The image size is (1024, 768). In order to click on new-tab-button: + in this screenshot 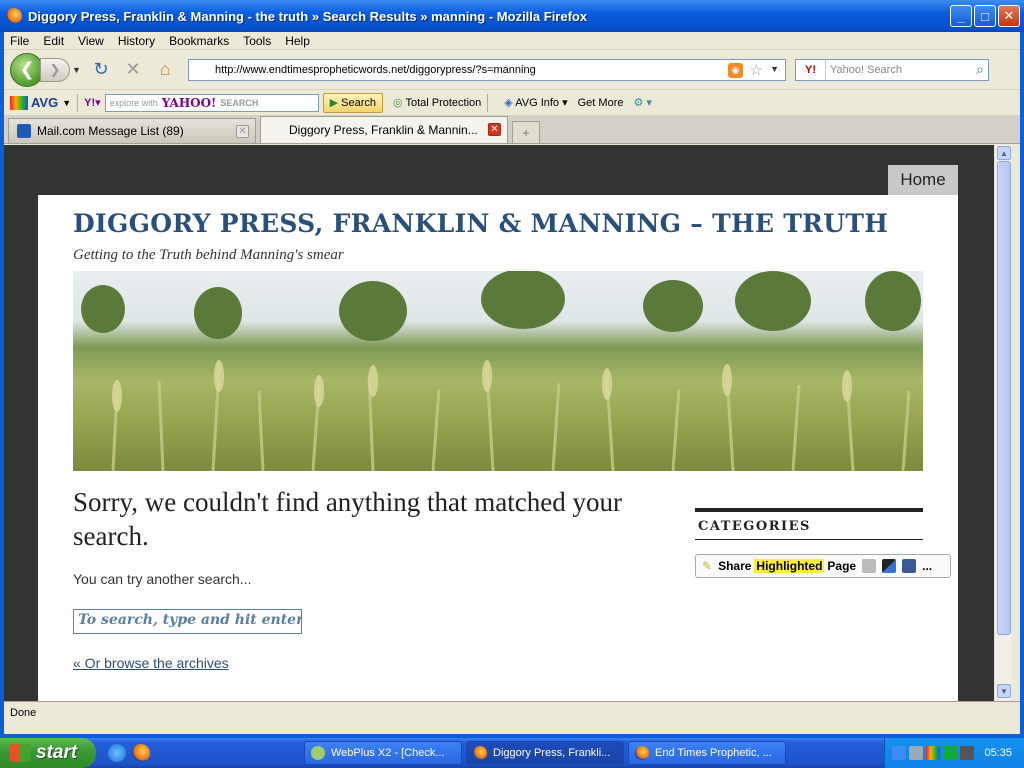, I will do `click(526, 132)`.